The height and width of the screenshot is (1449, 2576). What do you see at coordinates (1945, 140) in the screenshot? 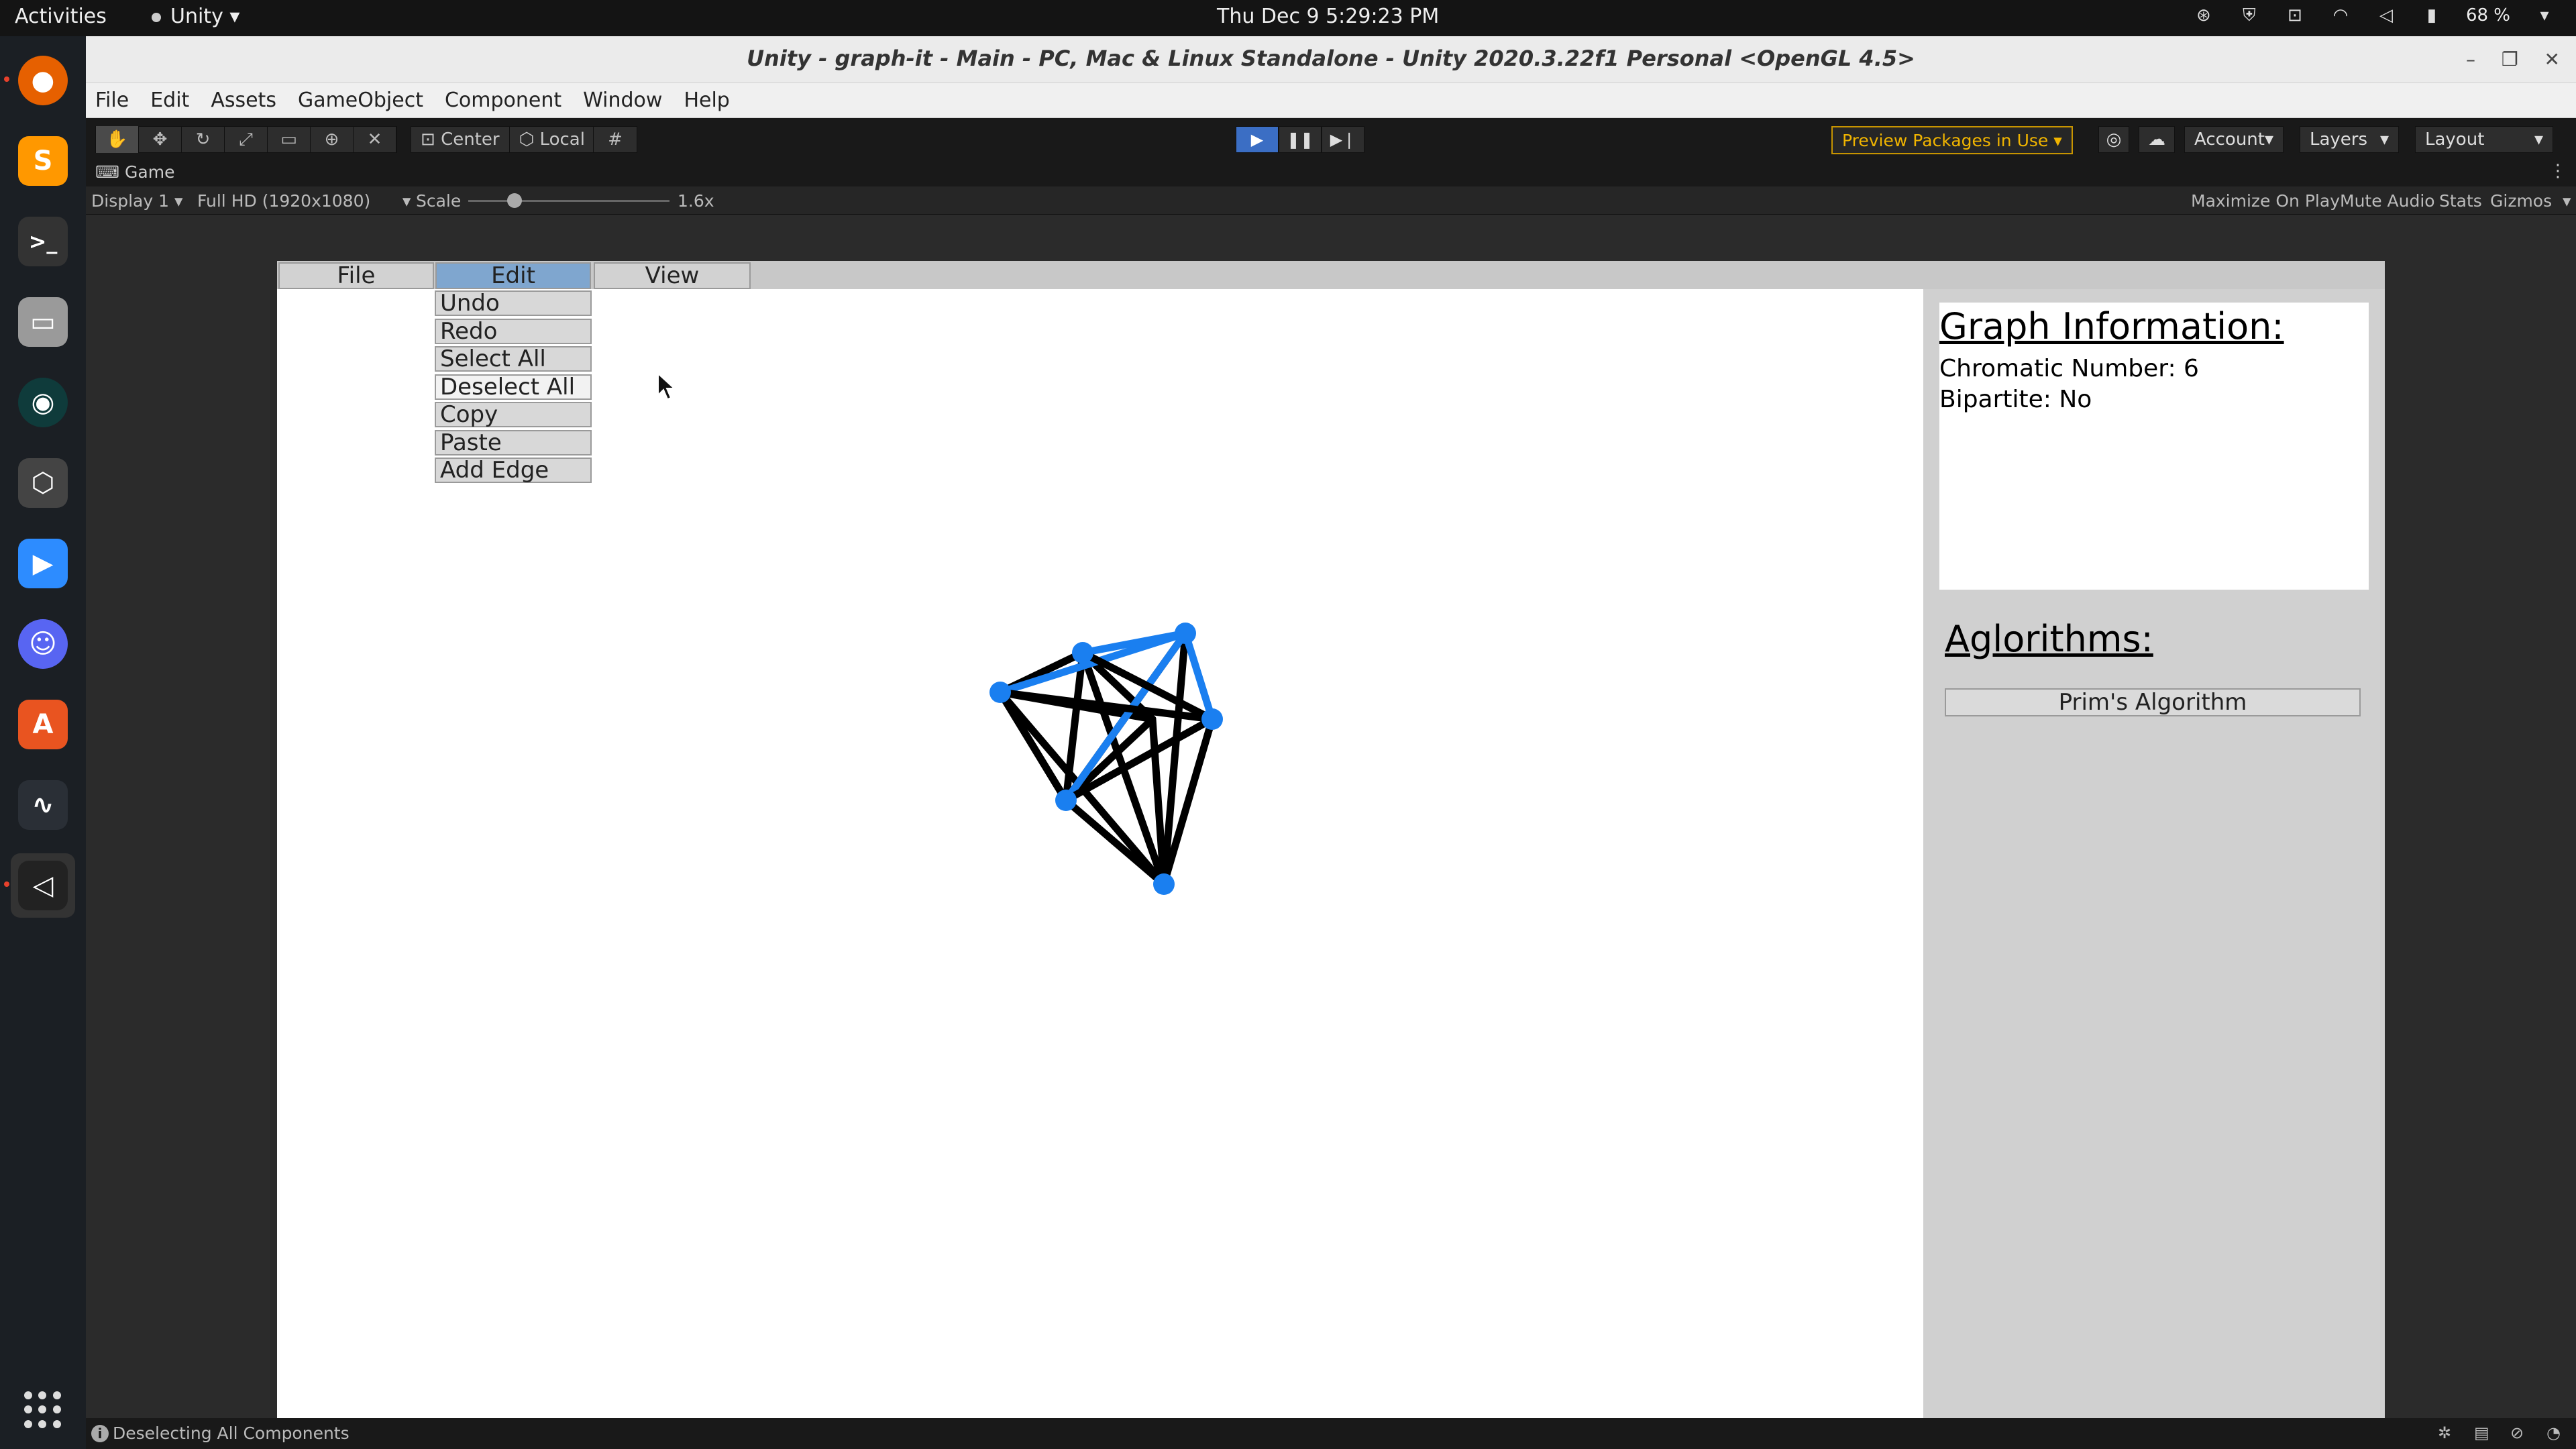
I see `preview-packages-label: Preview Packages in Use` at bounding box center [1945, 140].